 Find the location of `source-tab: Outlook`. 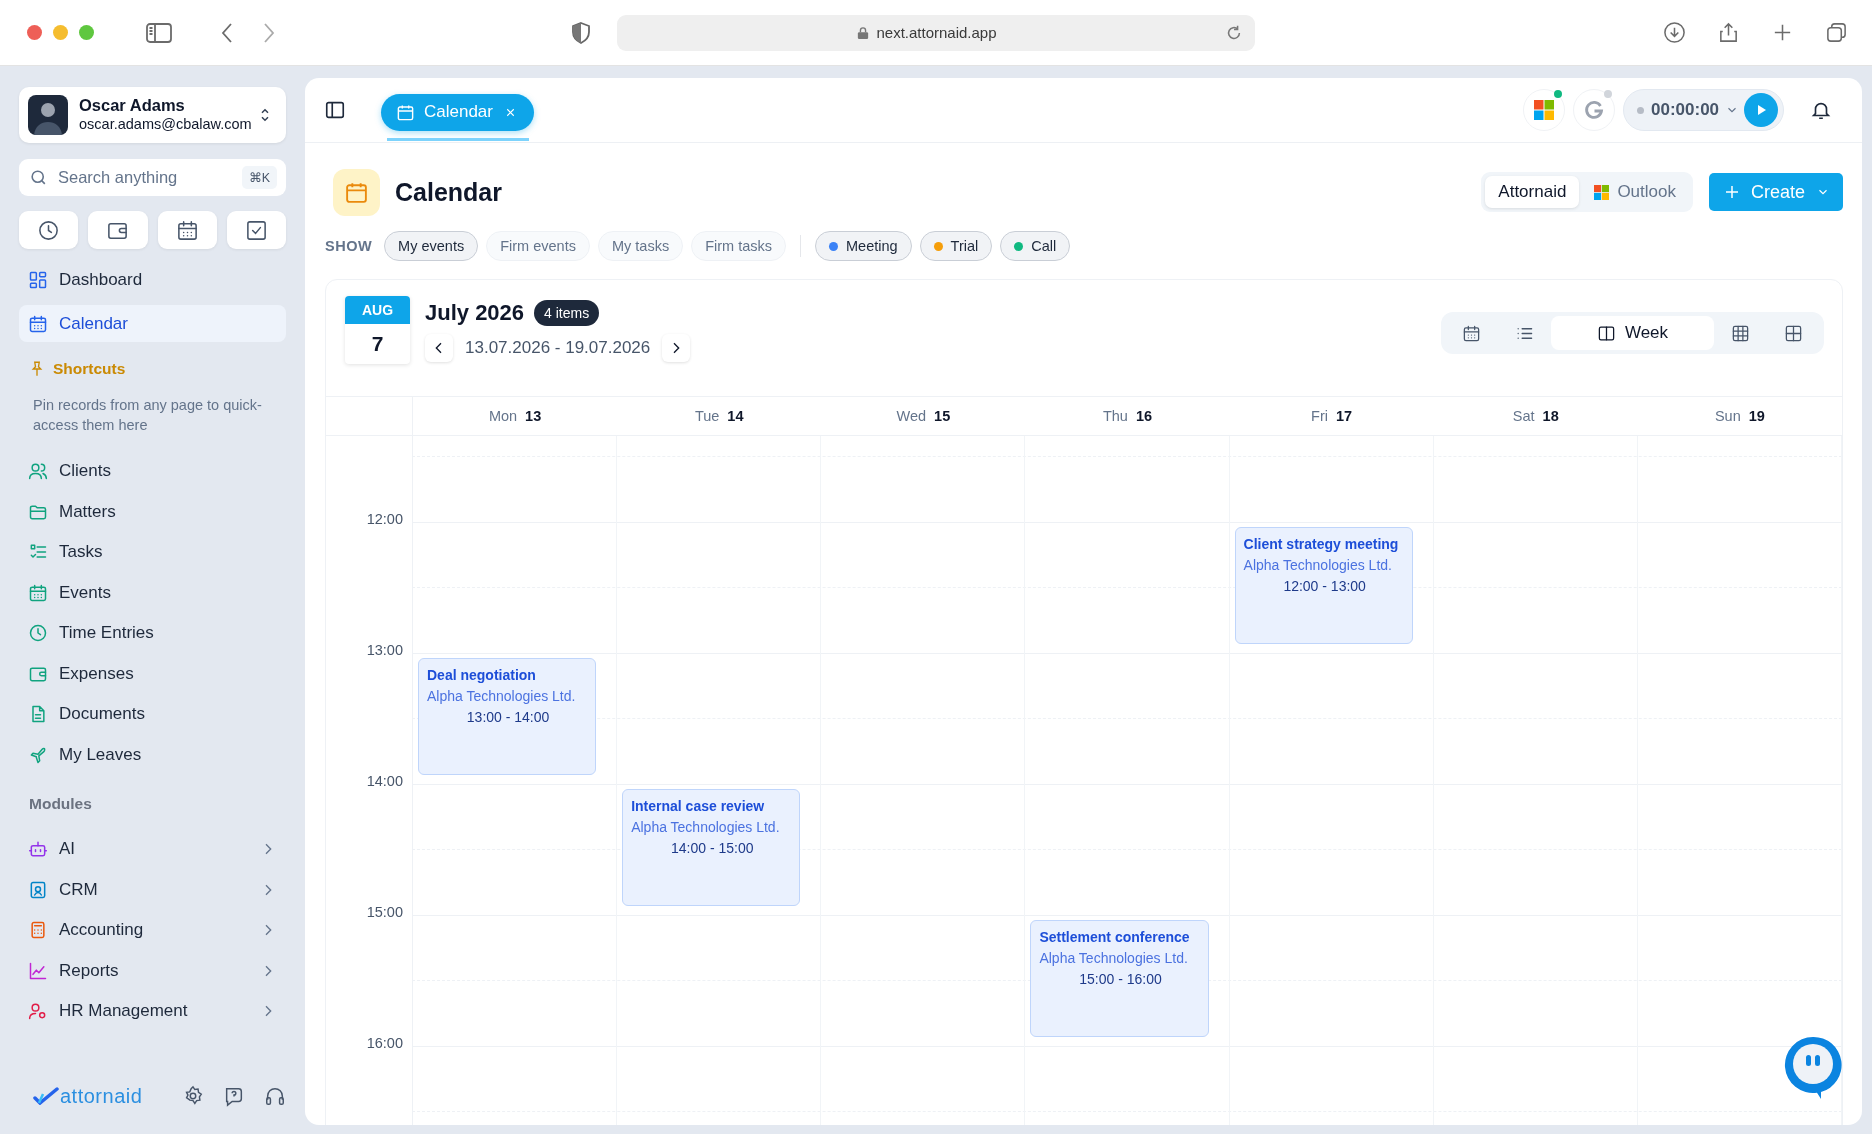

source-tab: Outlook is located at coordinates (1635, 192).